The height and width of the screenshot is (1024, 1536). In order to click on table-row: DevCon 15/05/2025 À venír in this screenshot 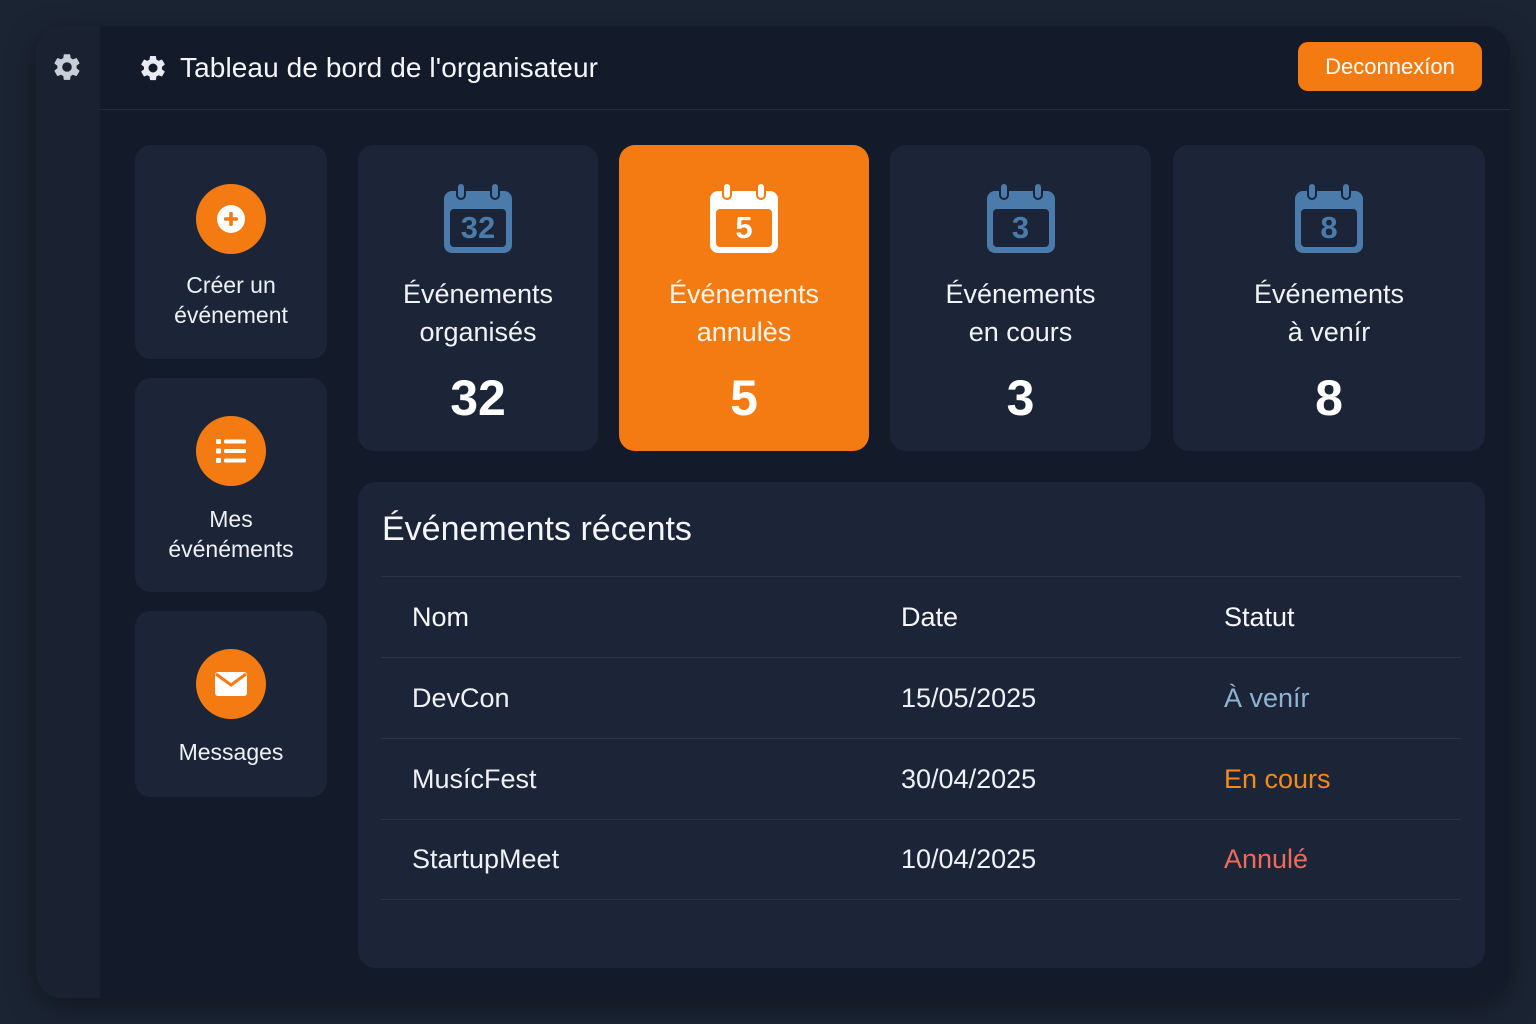, I will do `click(921, 697)`.